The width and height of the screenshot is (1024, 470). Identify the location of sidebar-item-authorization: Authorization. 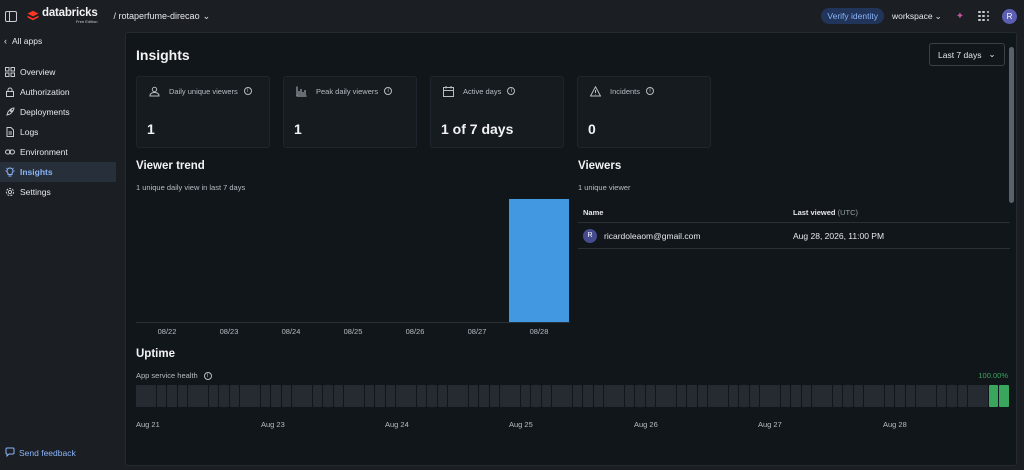
(58, 92).